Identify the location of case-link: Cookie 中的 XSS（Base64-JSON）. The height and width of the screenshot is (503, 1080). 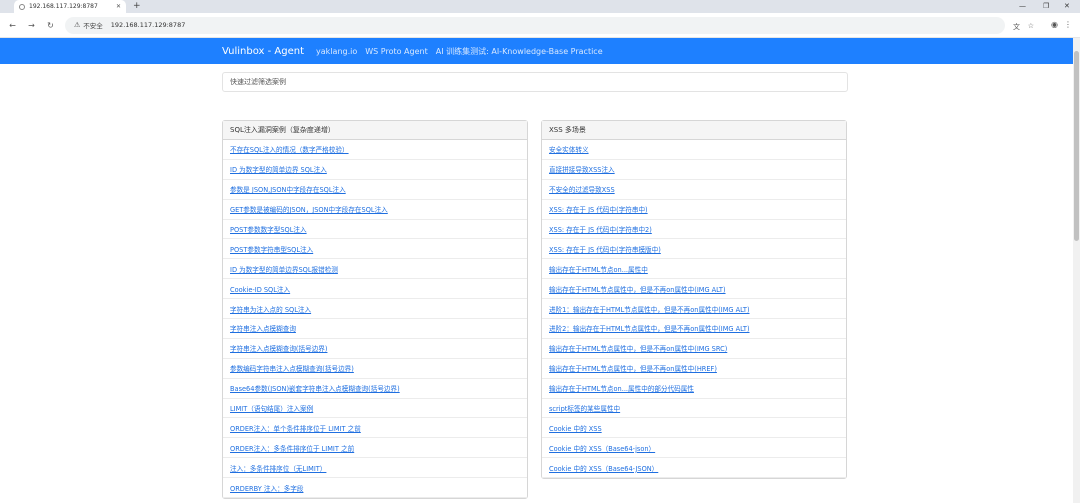
(603, 468).